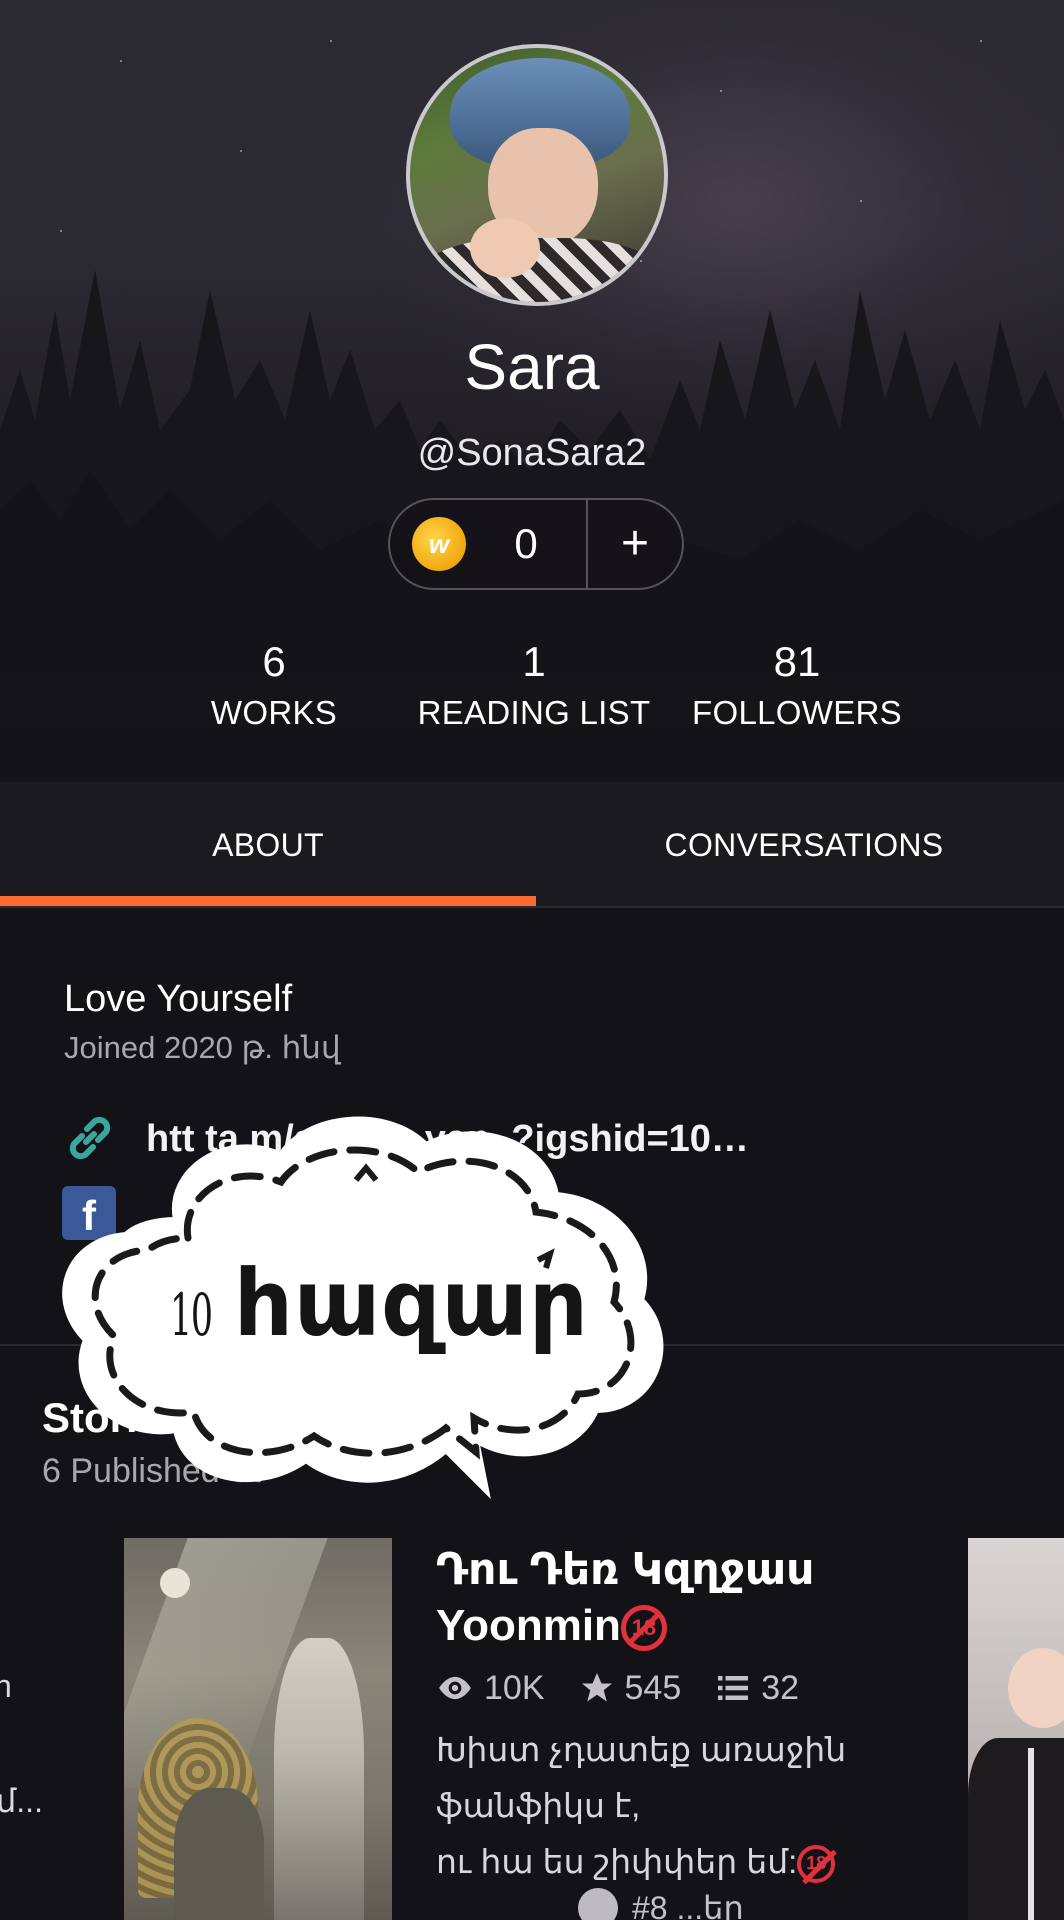 Image resolution: width=1064 pixels, height=1920 pixels. Describe the element at coordinates (596, 1687) in the screenshot. I see `star-icon` at that location.